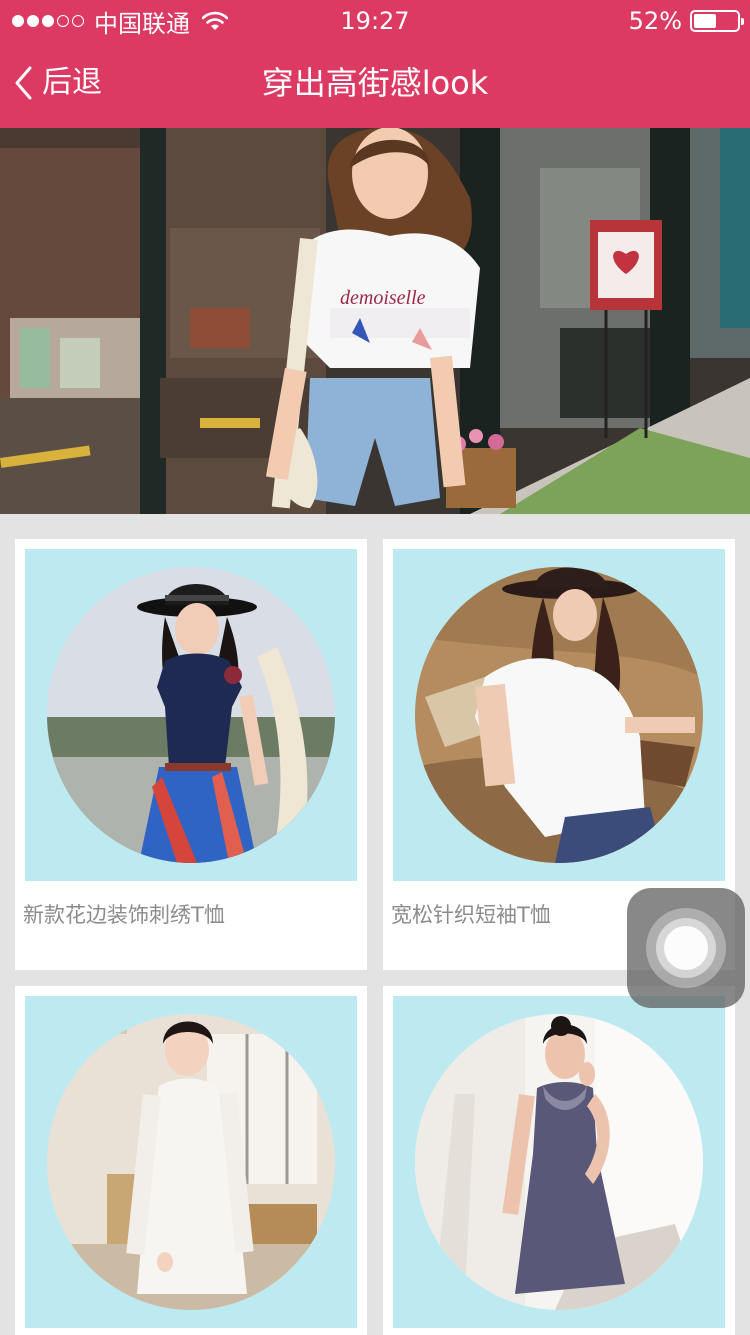 The image size is (750, 1335). Describe the element at coordinates (686, 21) in the screenshot. I see `status-right: 52%` at that location.